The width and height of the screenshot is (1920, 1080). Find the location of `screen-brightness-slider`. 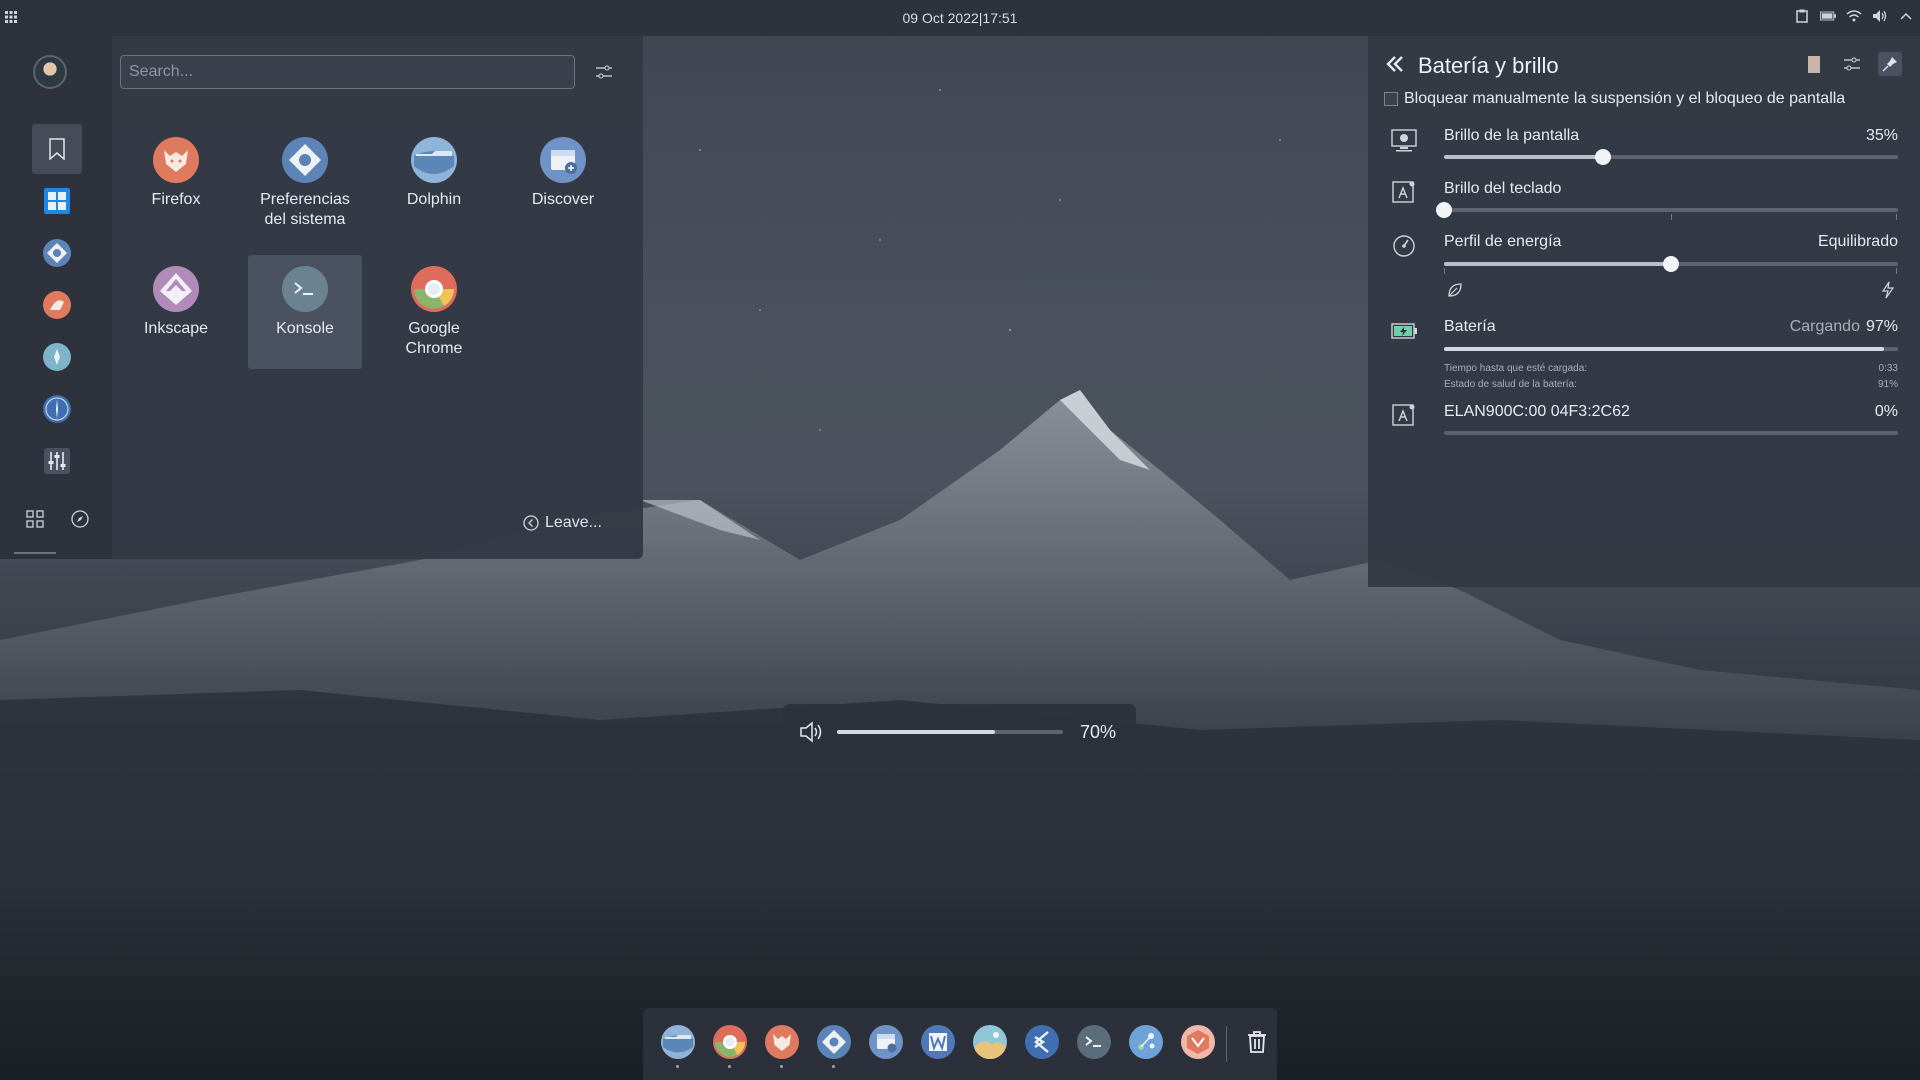

screen-brightness-slider is located at coordinates (1671, 157).